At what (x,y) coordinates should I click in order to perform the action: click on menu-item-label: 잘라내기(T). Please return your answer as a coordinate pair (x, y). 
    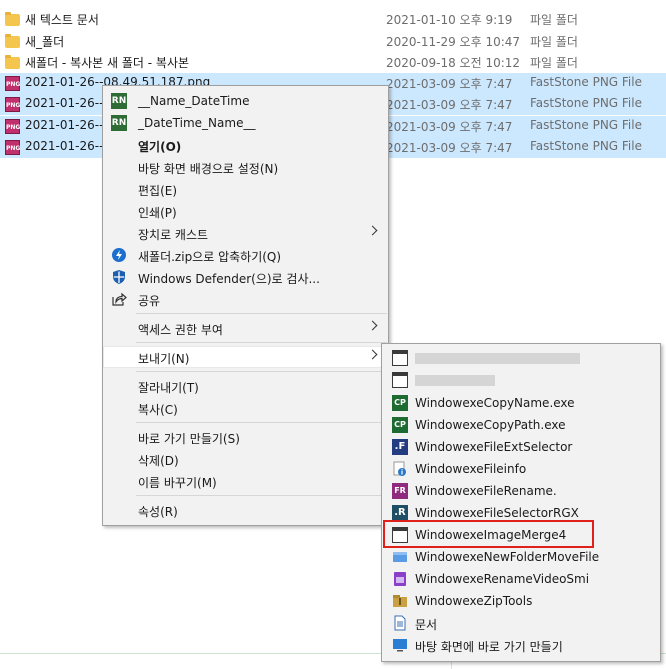
    Looking at the image, I should click on (168, 388).